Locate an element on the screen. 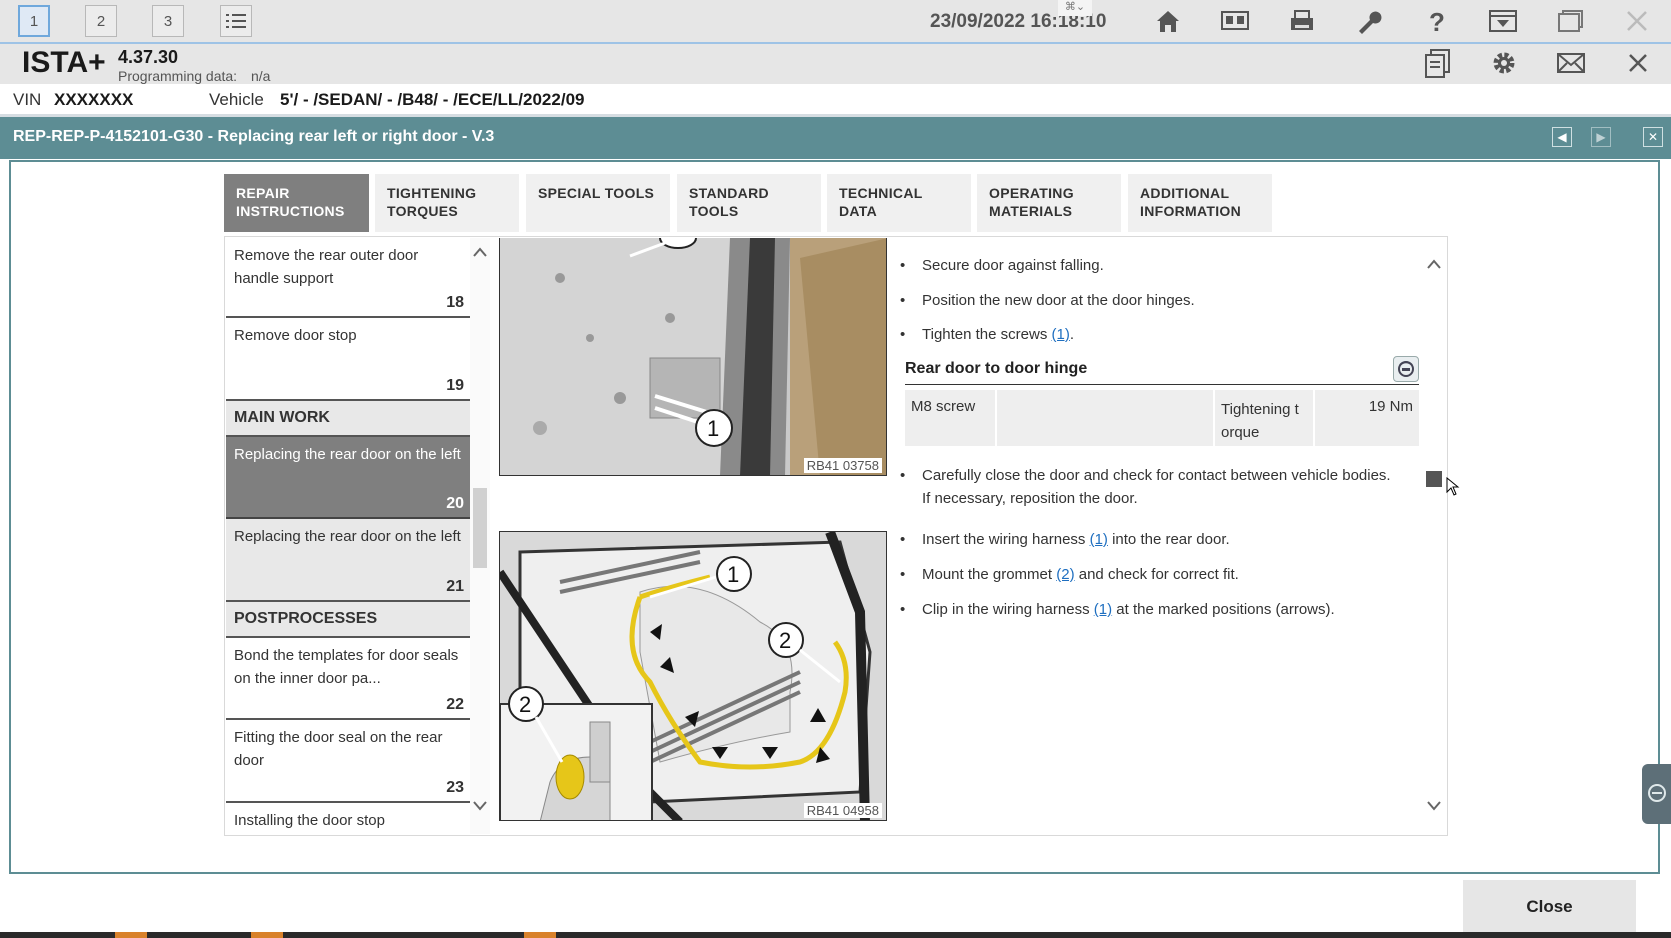 This screenshot has width=1671, height=938. close-session-button is located at coordinates (1638, 63).